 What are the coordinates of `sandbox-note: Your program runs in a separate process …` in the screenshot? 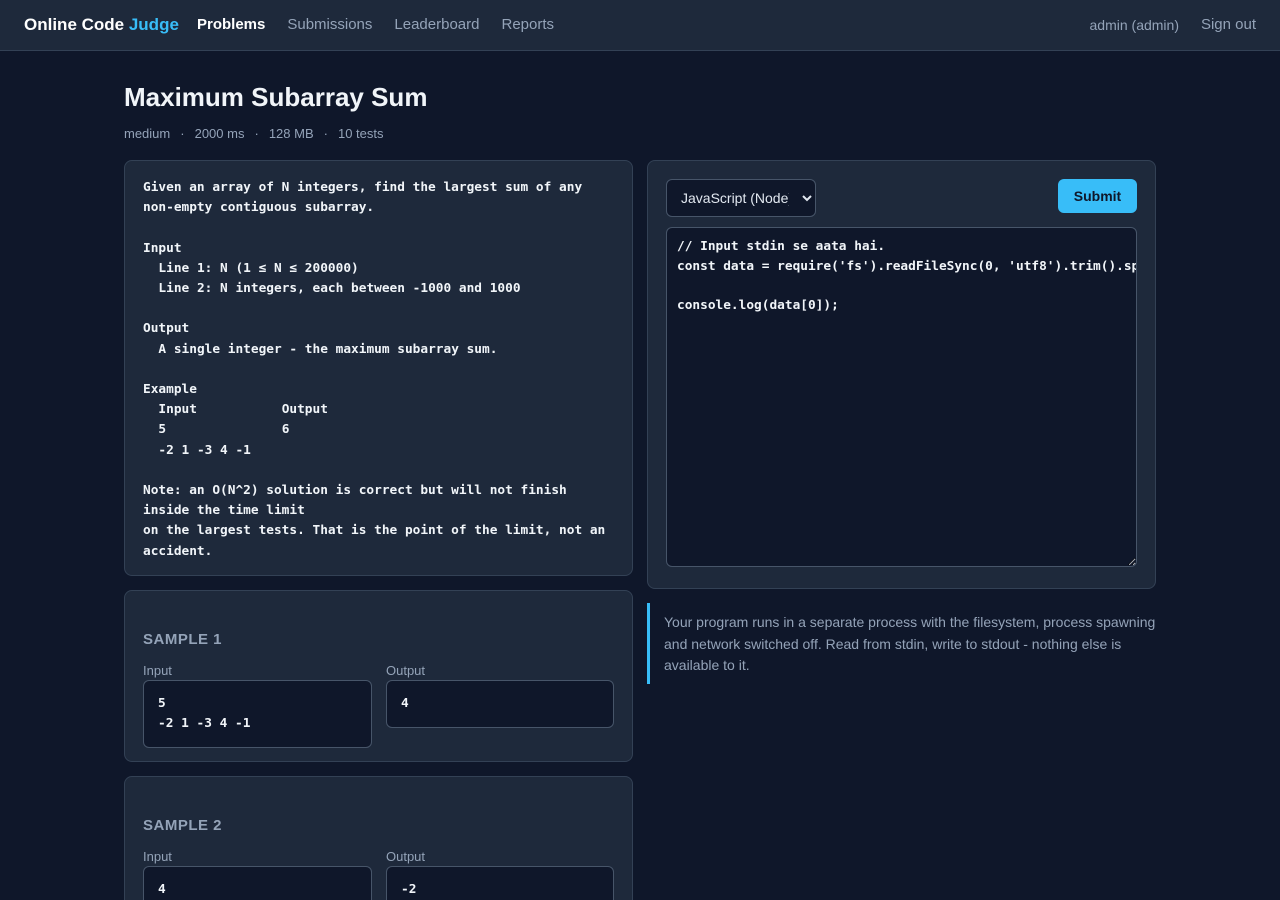 It's located at (901, 643).